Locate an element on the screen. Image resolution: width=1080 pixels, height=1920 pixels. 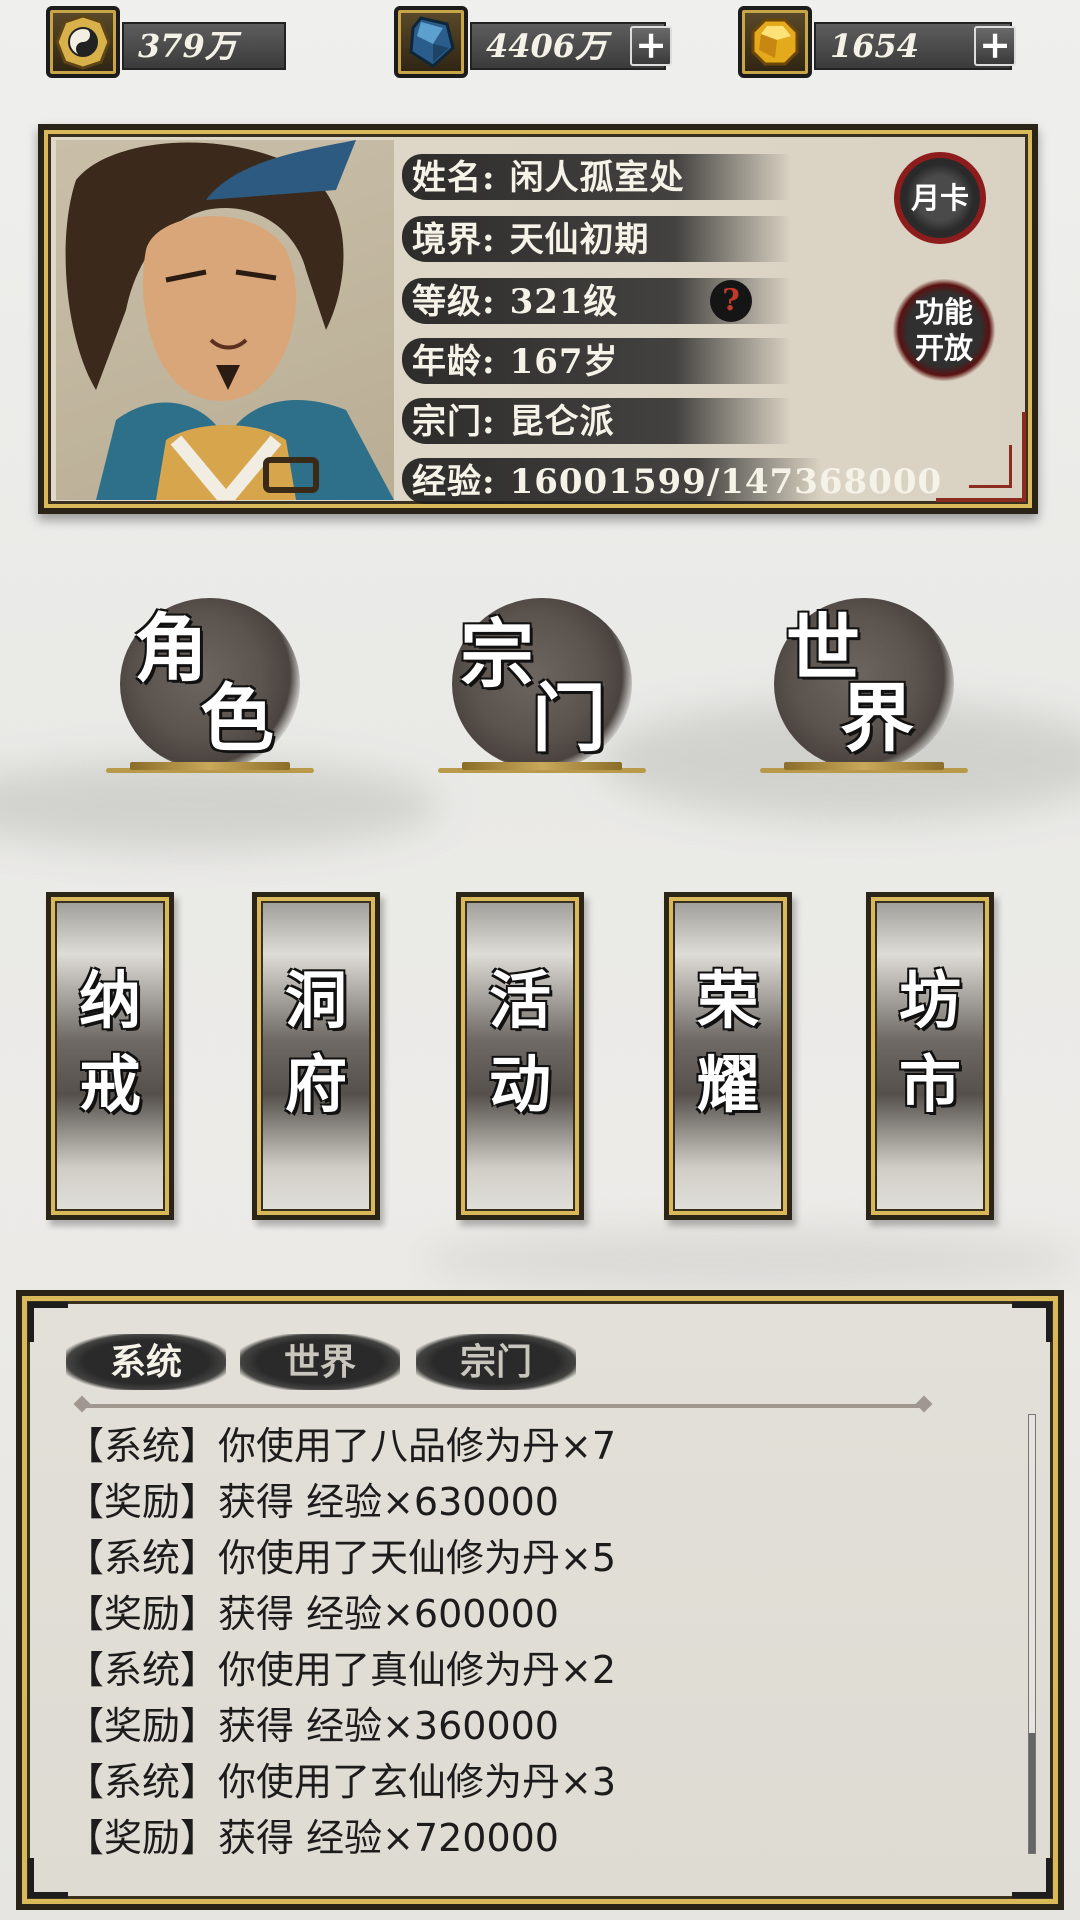
chat-scrollbar is located at coordinates (1032, 1634).